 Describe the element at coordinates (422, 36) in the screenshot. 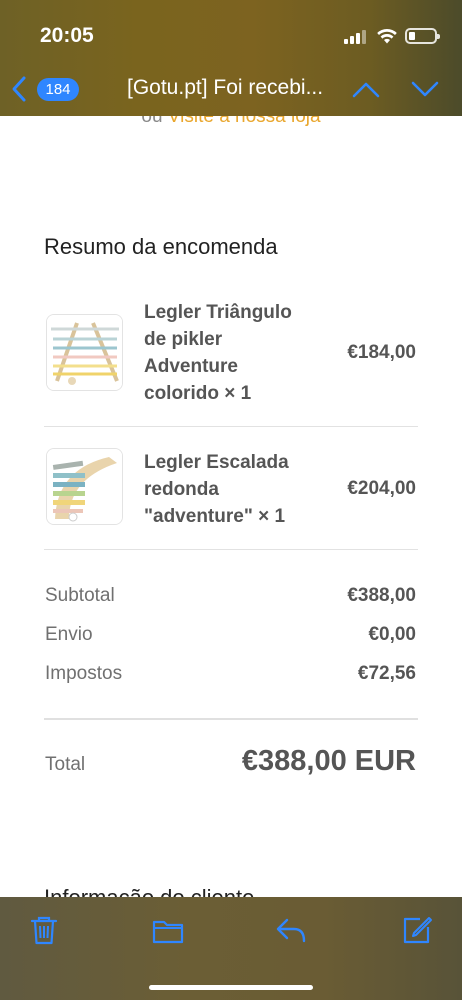

I see `battery-icon` at that location.